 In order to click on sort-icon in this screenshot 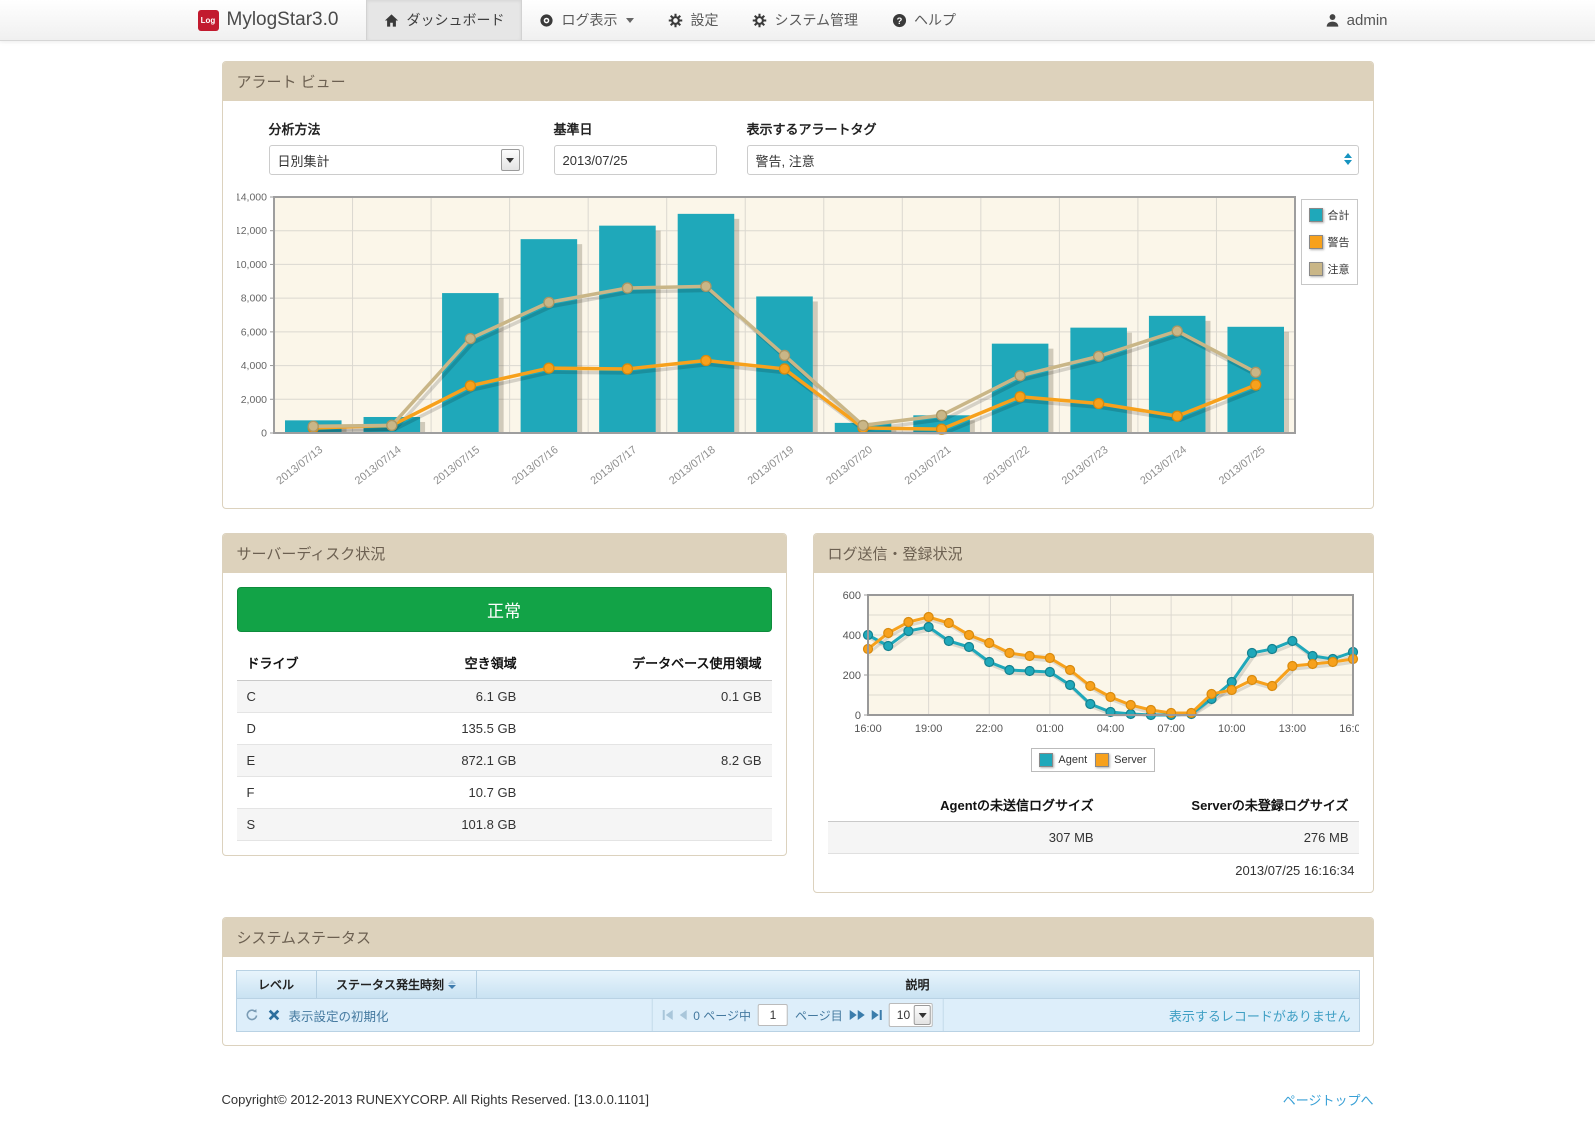, I will do `click(452, 984)`.